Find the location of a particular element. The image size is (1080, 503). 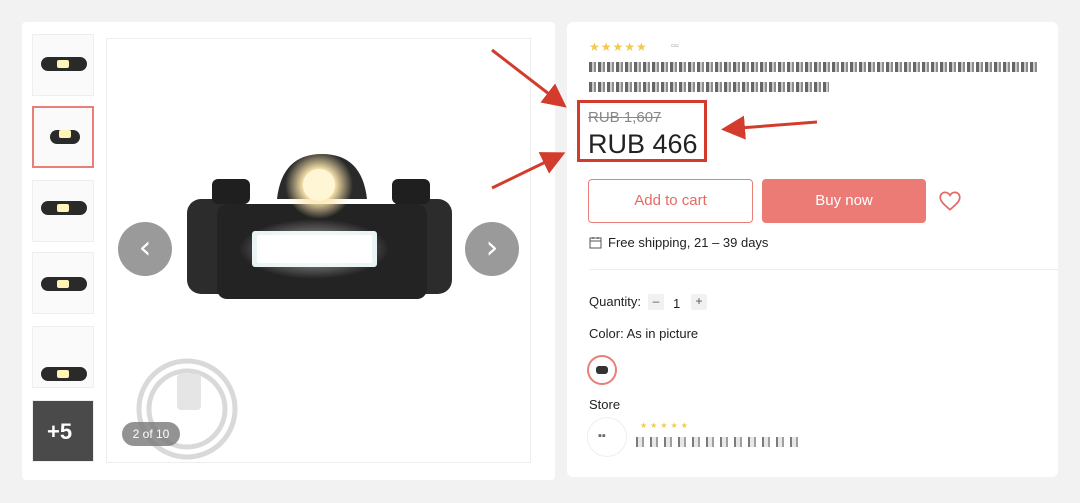

add-to-cart-button: Add to cart is located at coordinates (670, 201).